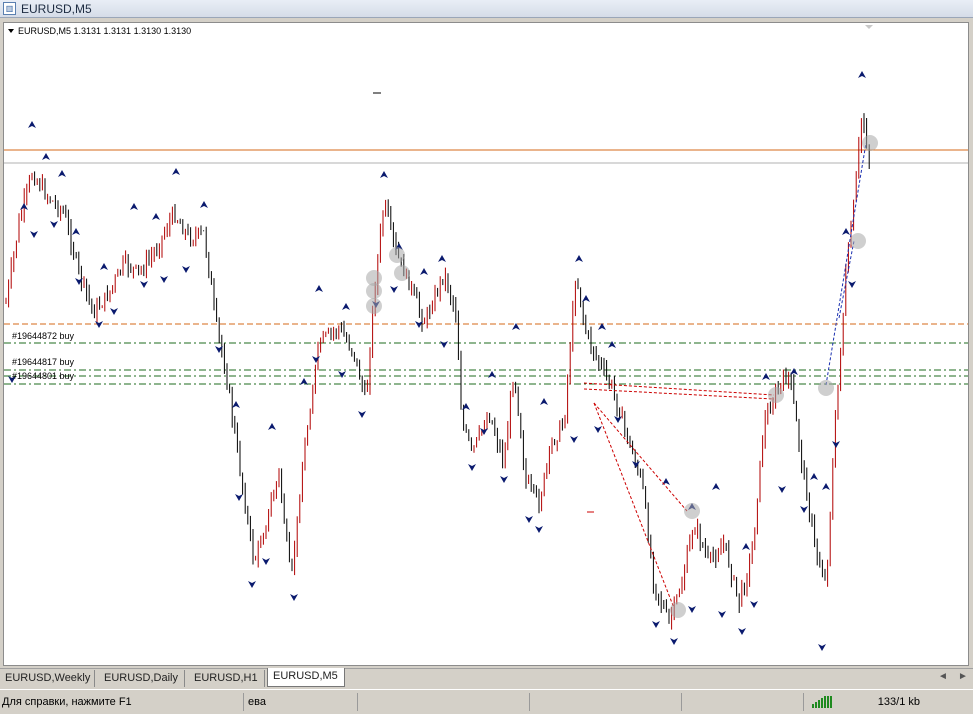 This screenshot has height=714, width=973. Describe the element at coordinates (43, 376) in the screenshot. I see `order-label-3: #19644801 buy` at that location.